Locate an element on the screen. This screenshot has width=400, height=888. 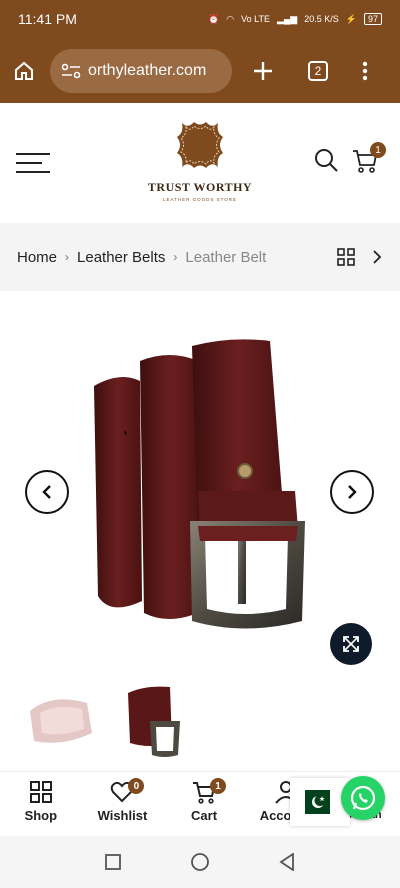
breadcrumb: Home › Leather Belts › Leather Belt is located at coordinates (200, 257).